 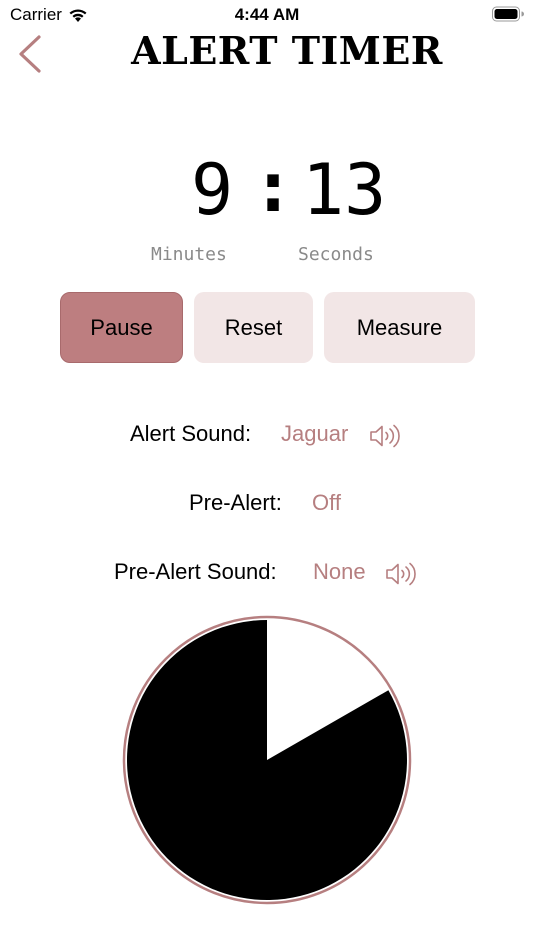 What do you see at coordinates (508, 14) in the screenshot?
I see `battery-icon` at bounding box center [508, 14].